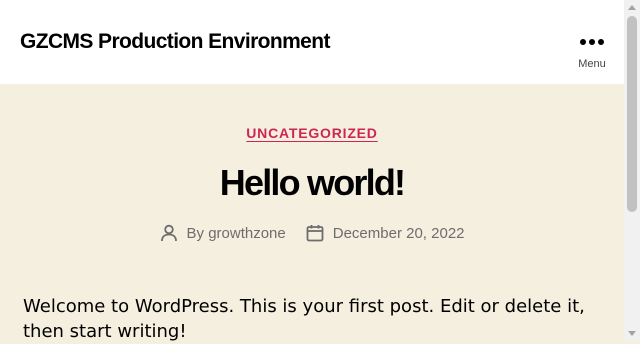  What do you see at coordinates (592, 64) in the screenshot?
I see `menu-label: Menu` at bounding box center [592, 64].